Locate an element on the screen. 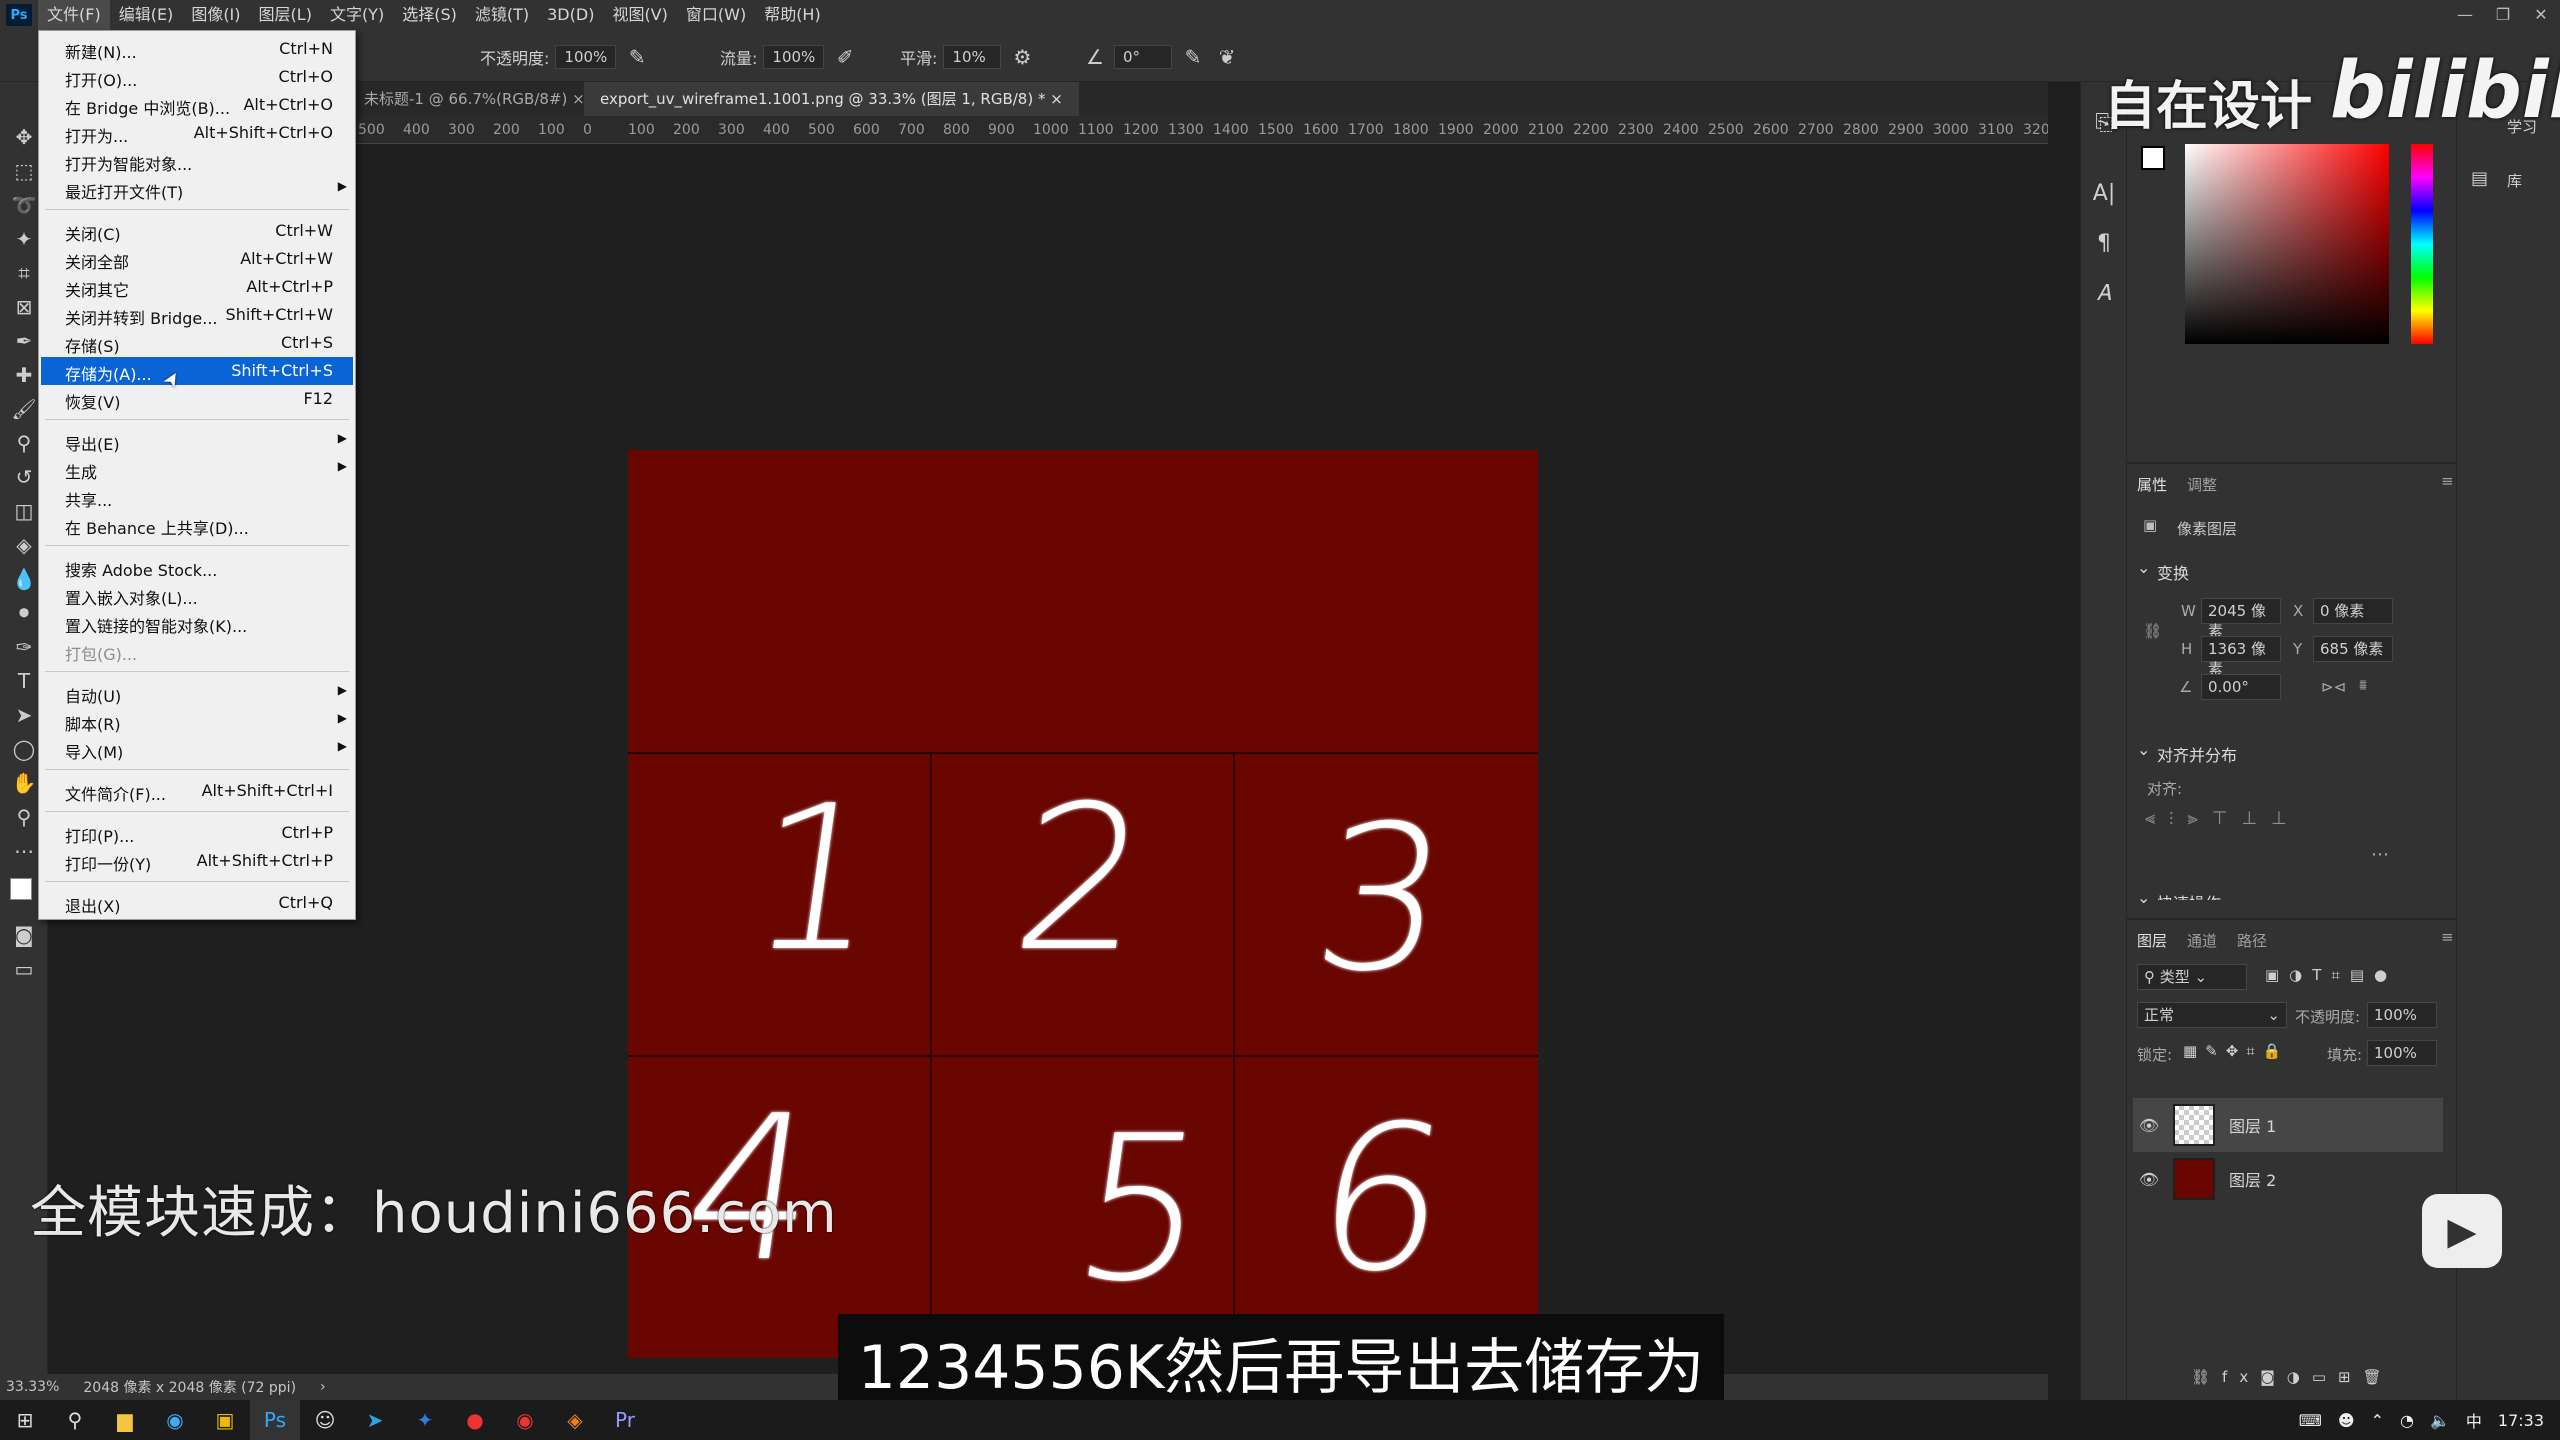 This screenshot has width=2560, height=1440. height-field: 1363 像素 is located at coordinates (2241, 657).